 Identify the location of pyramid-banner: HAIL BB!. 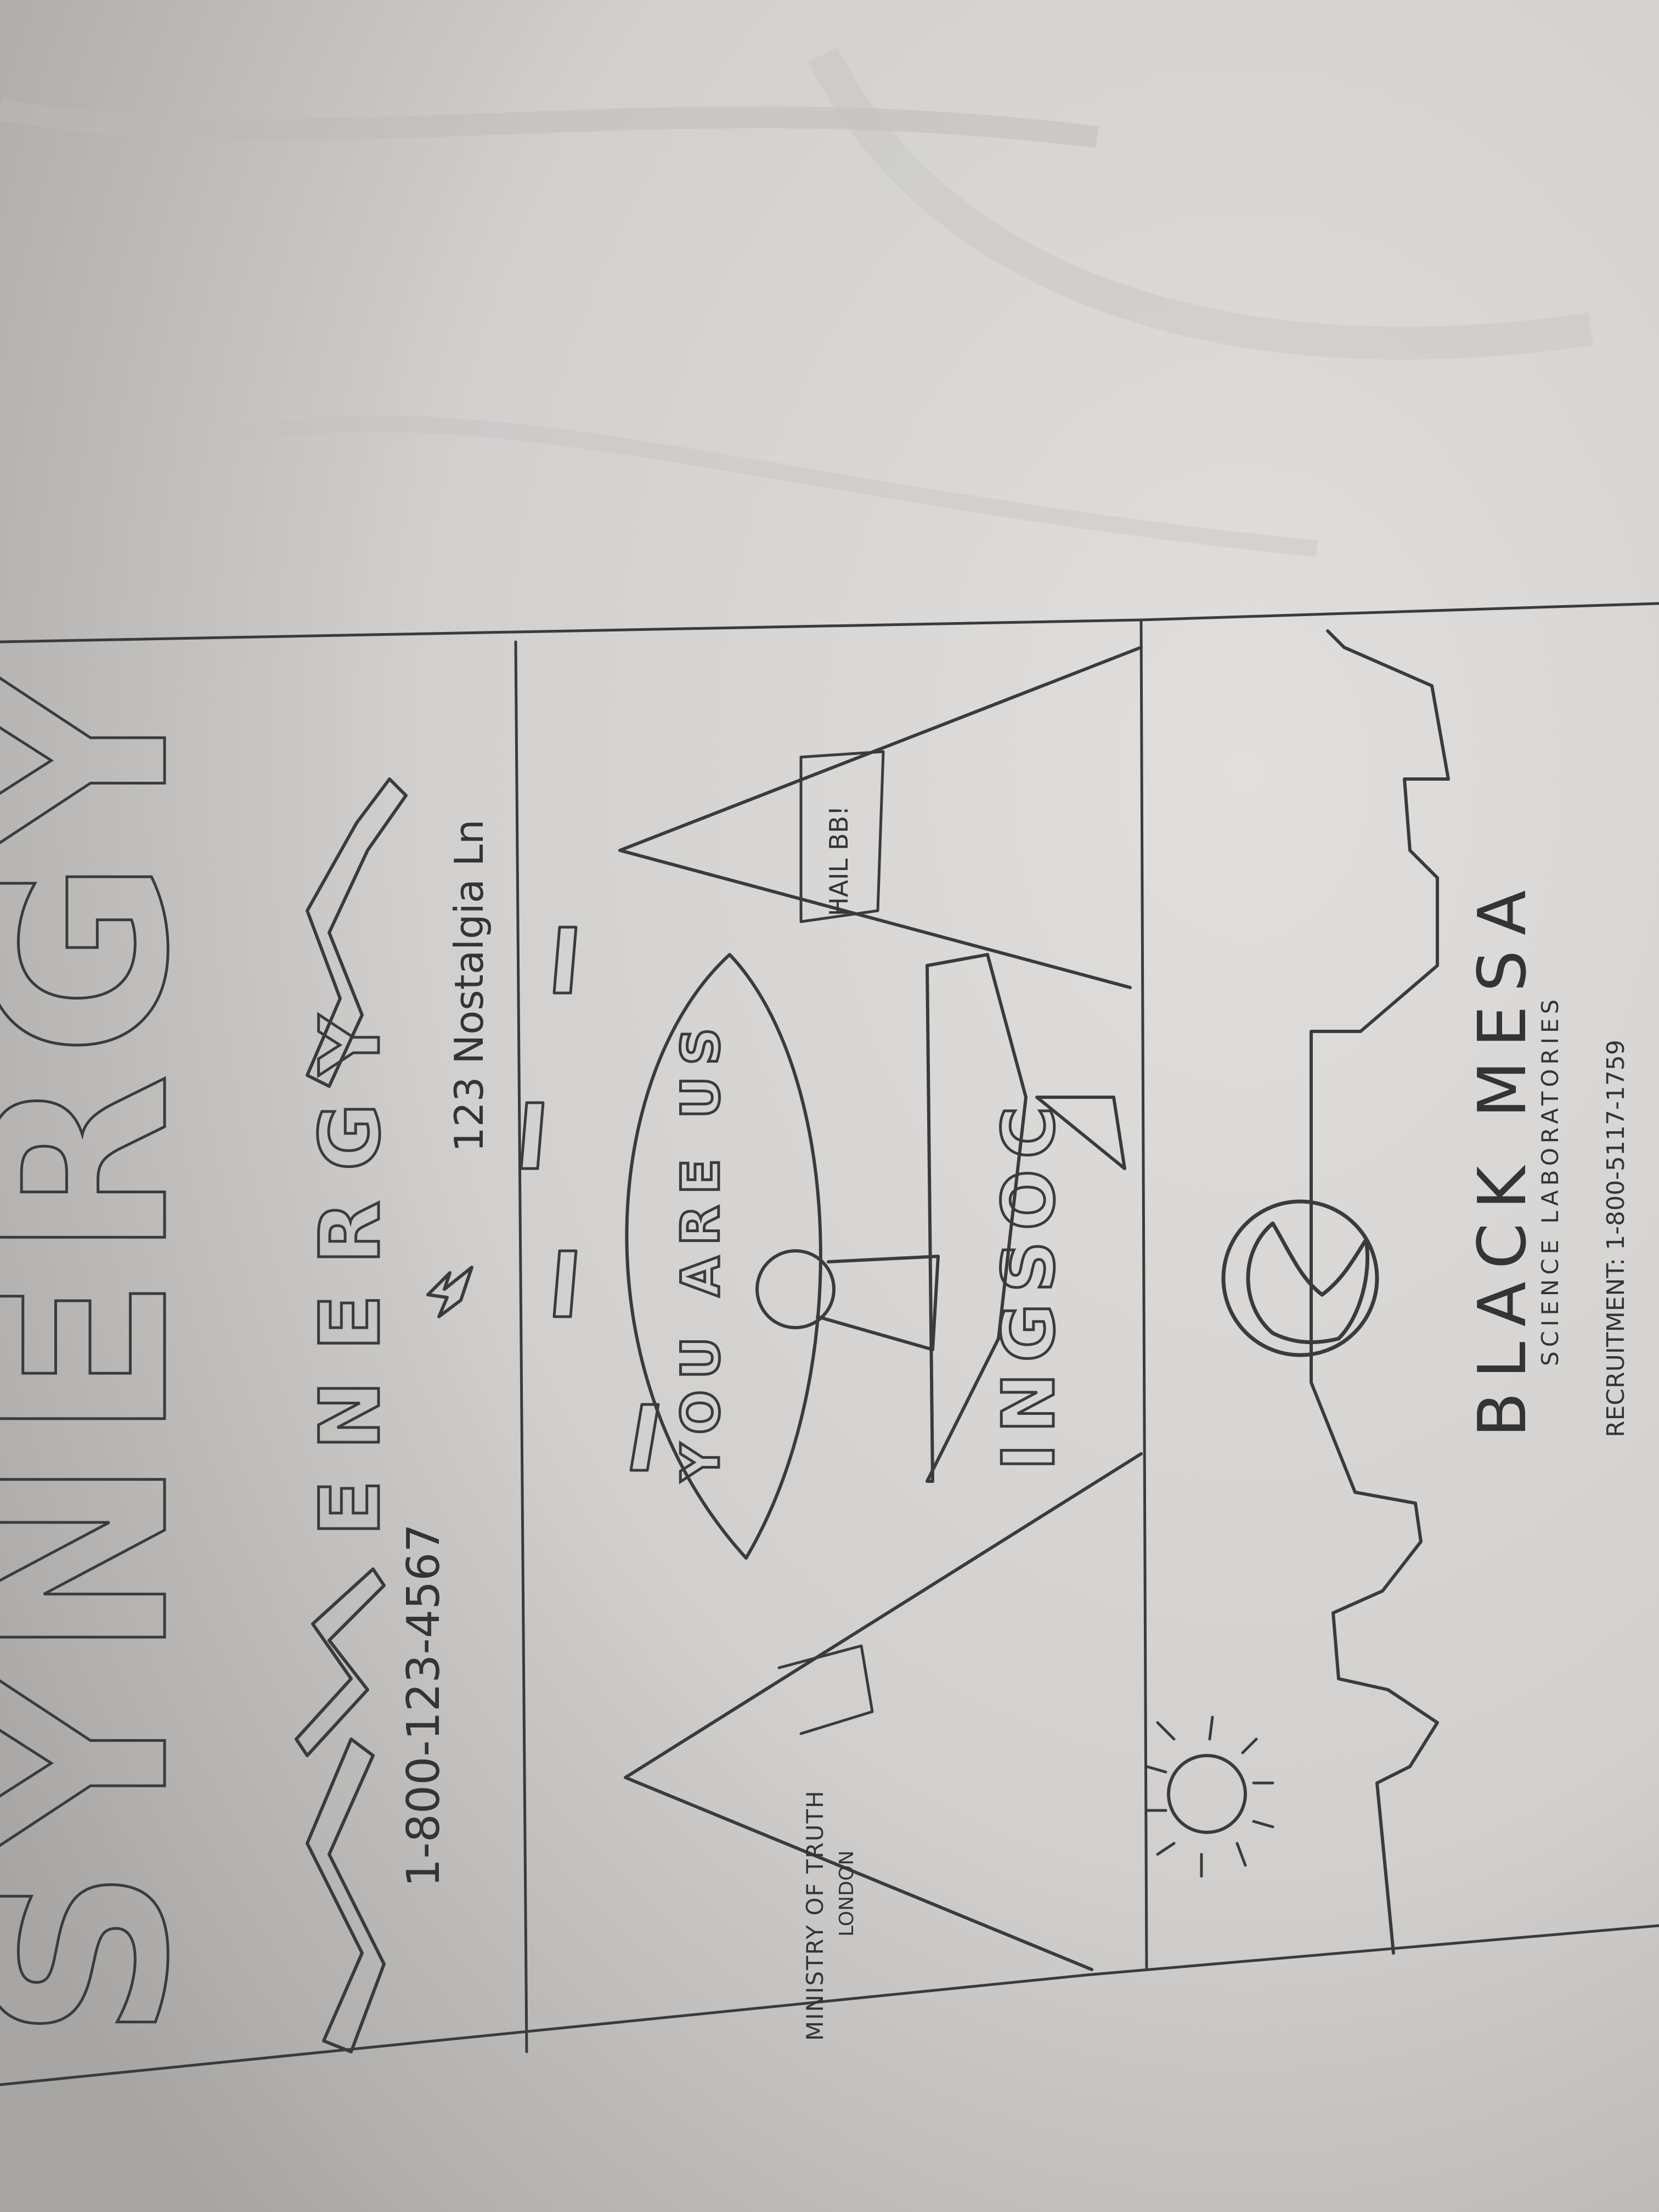
(839, 861).